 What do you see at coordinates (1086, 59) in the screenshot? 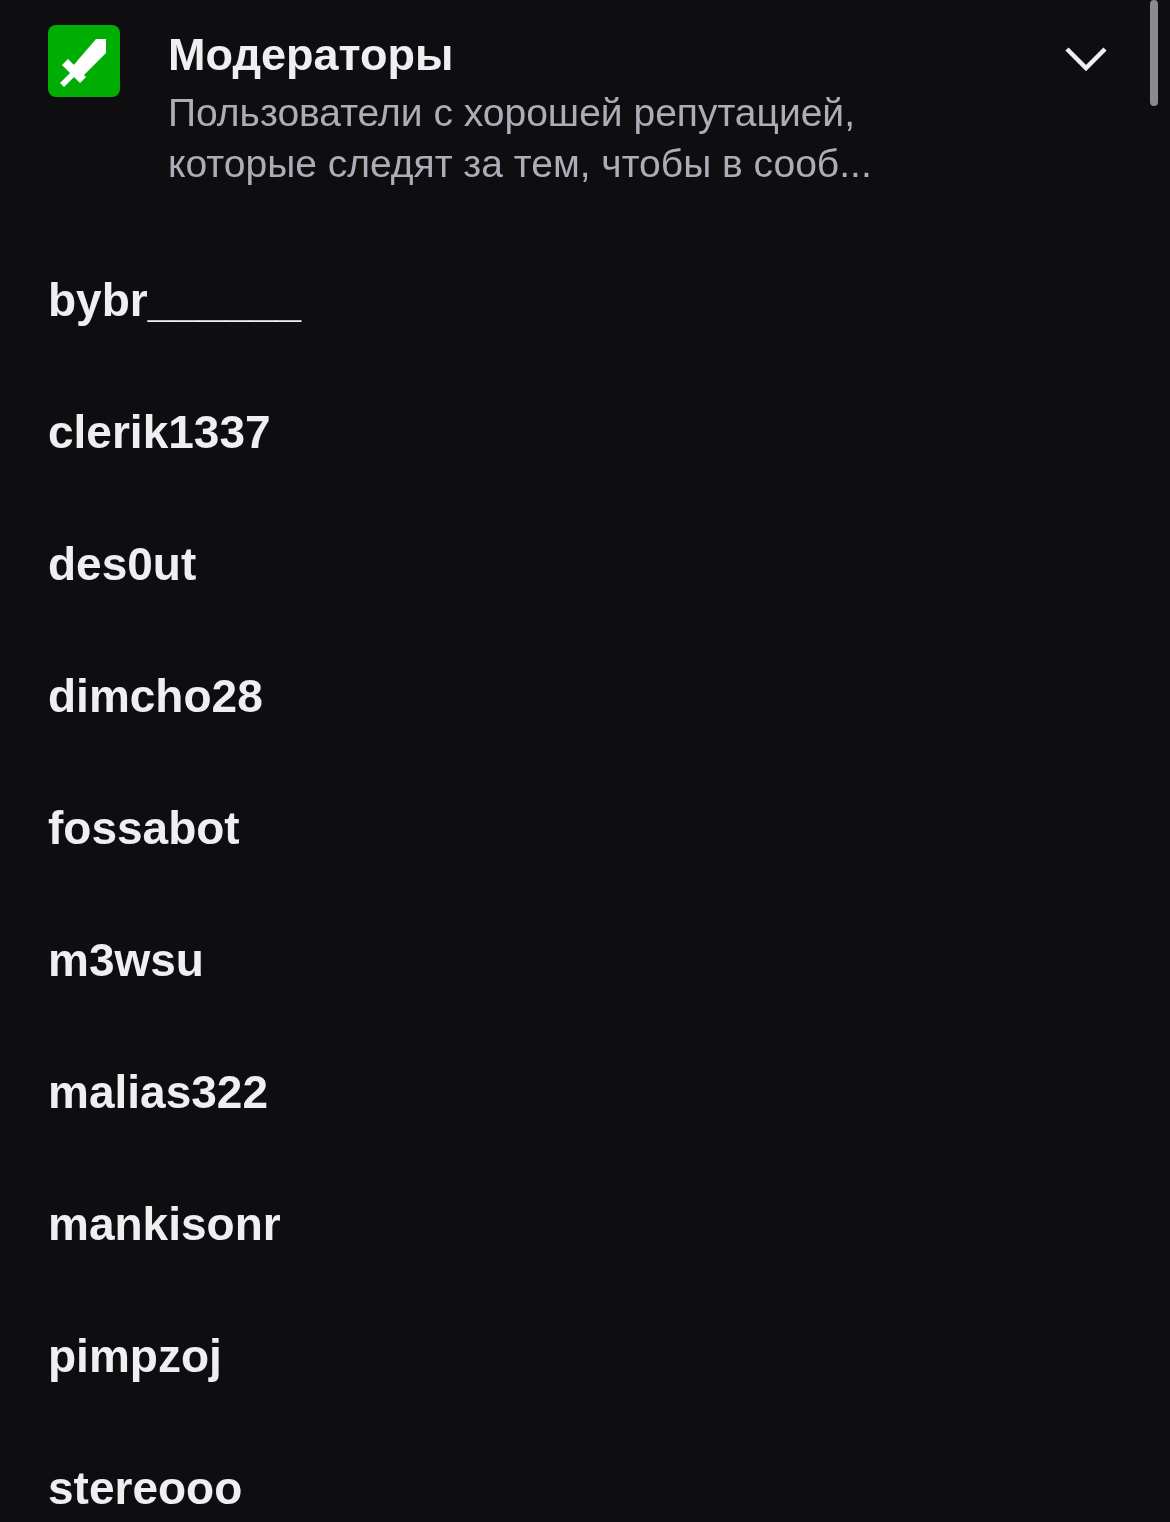
I see `chevron-down-icon` at bounding box center [1086, 59].